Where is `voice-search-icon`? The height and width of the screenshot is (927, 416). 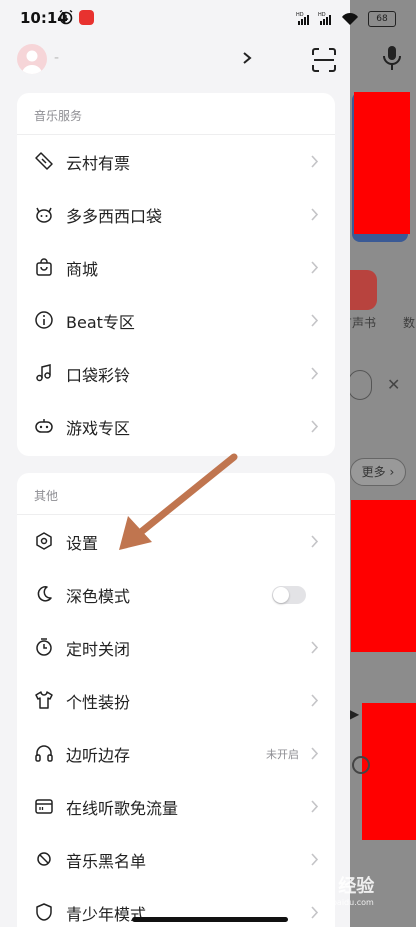 voice-search-icon is located at coordinates (392, 58).